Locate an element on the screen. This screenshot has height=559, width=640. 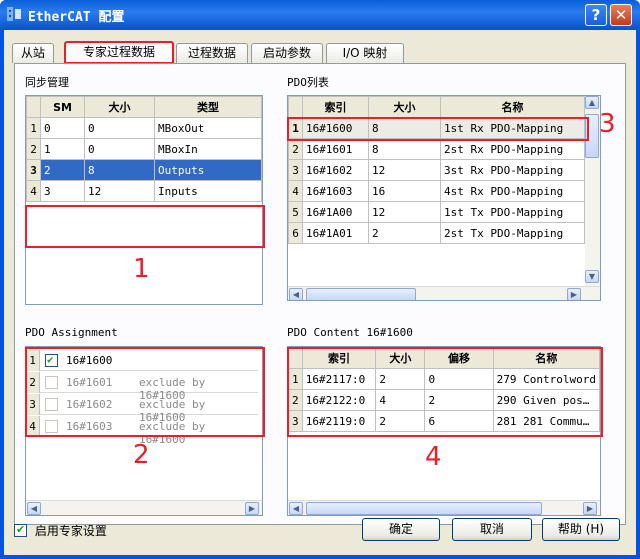
index-cell: 16#2119:0 is located at coordinates (339, 421).